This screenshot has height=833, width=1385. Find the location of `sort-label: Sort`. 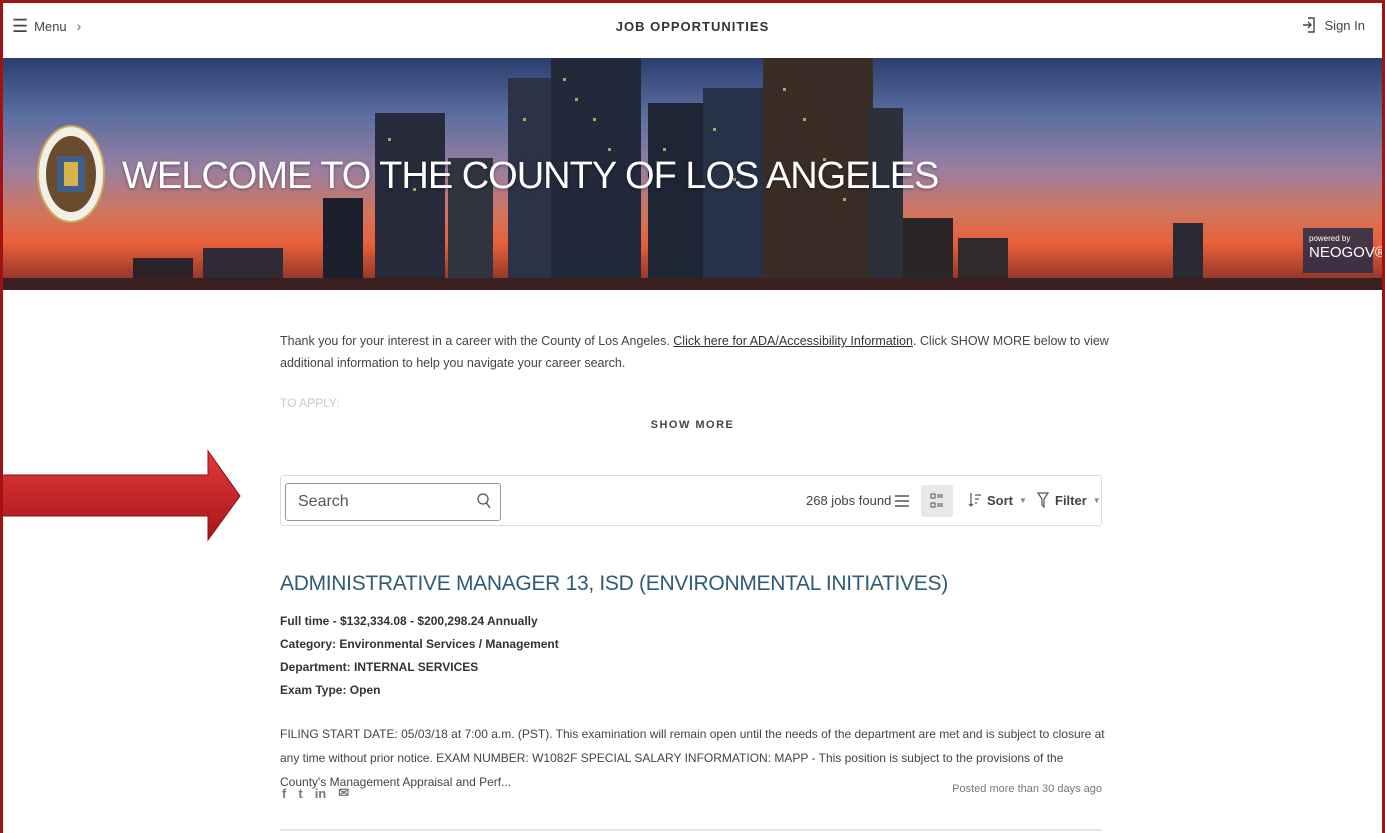

sort-label: Sort is located at coordinates (1000, 500).